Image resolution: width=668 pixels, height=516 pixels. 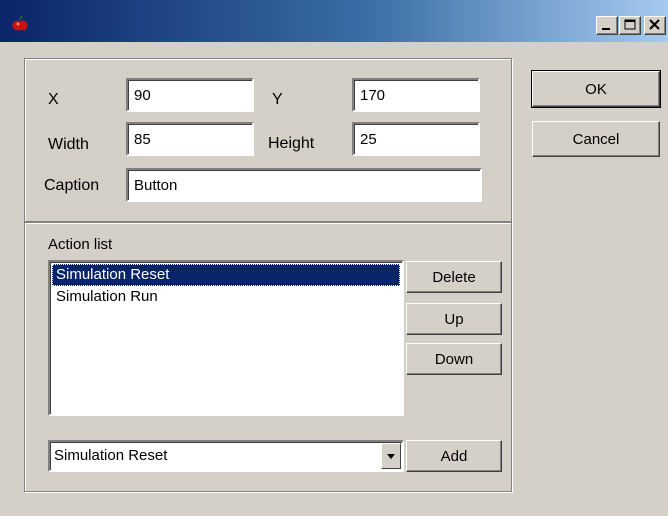 I want to click on combo-dropdown-button, so click(x=391, y=456).